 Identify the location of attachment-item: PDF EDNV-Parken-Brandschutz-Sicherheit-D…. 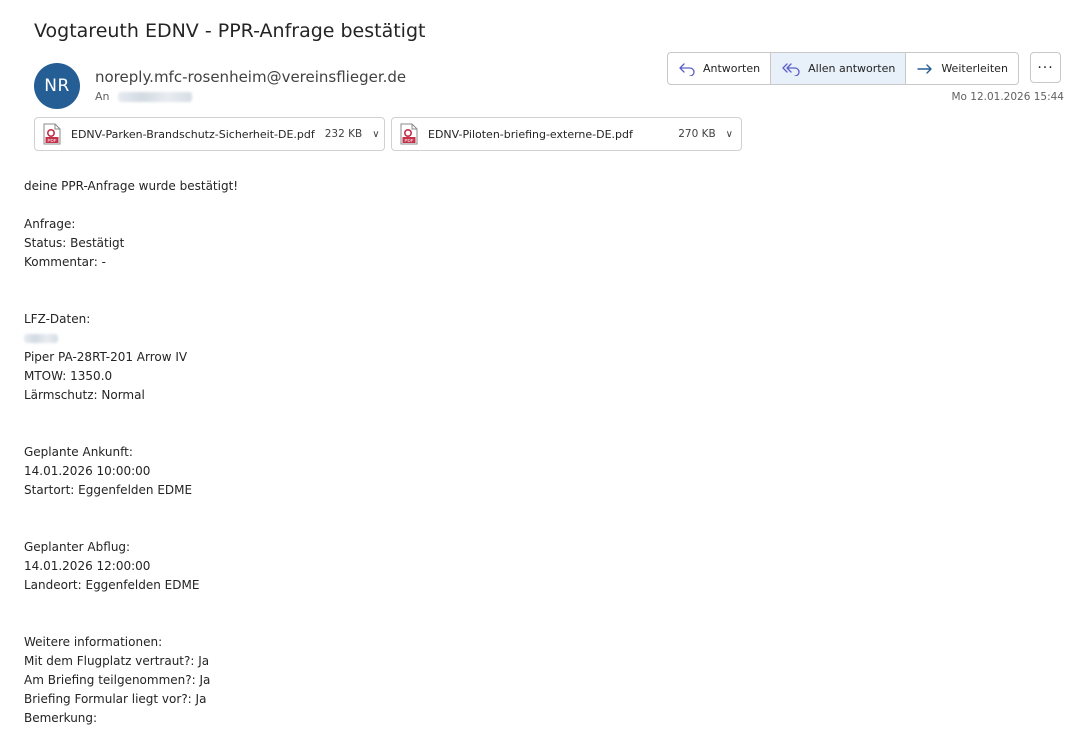
(209, 134).